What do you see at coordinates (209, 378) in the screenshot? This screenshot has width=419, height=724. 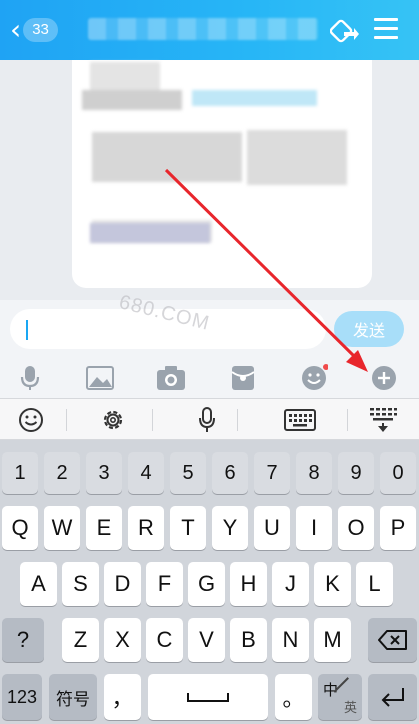 I see `chat-toolbar` at bounding box center [209, 378].